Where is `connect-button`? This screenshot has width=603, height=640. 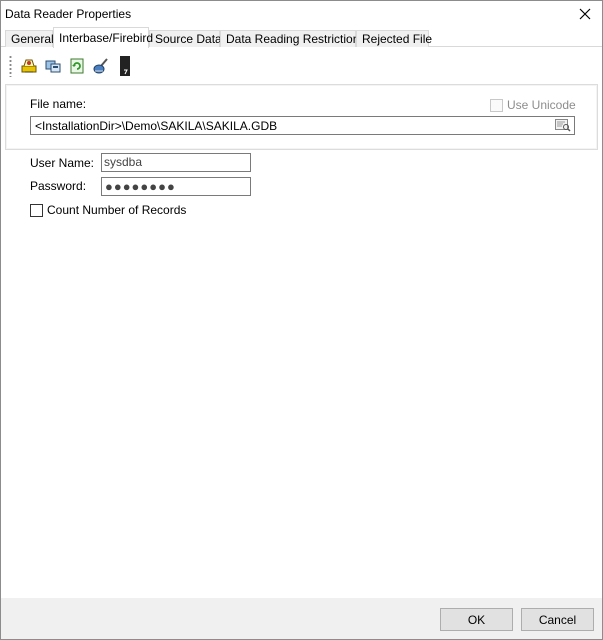
connect-button is located at coordinates (29, 66).